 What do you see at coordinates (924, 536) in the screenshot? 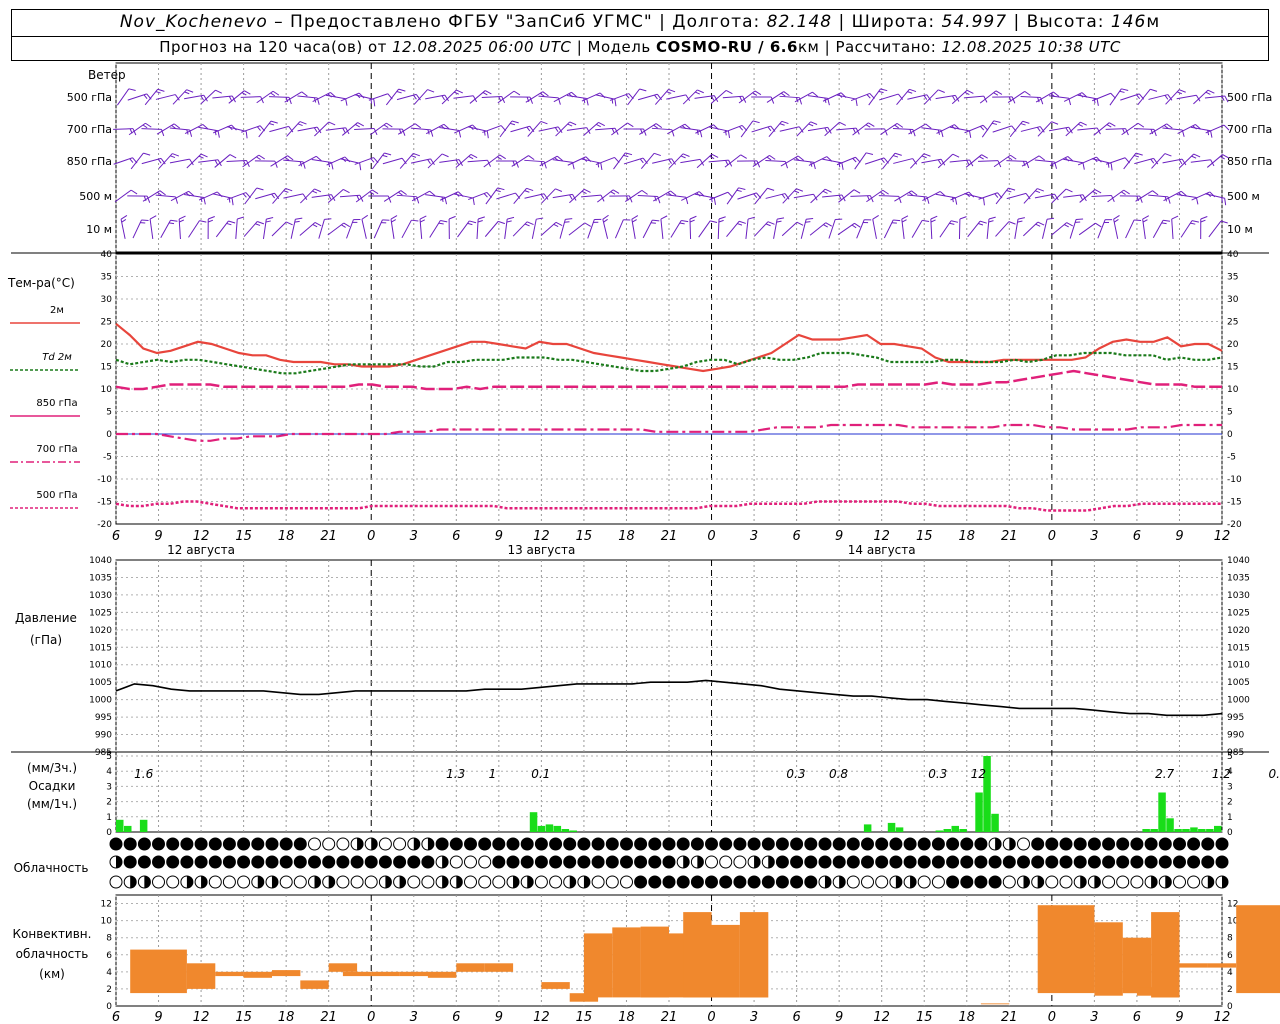
I see `time-tick-label: 15` at bounding box center [924, 536].